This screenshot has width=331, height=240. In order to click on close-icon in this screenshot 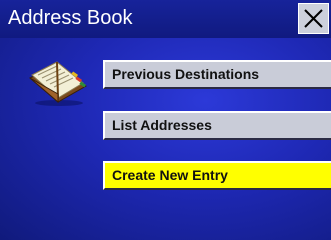, I will do `click(313, 18)`.